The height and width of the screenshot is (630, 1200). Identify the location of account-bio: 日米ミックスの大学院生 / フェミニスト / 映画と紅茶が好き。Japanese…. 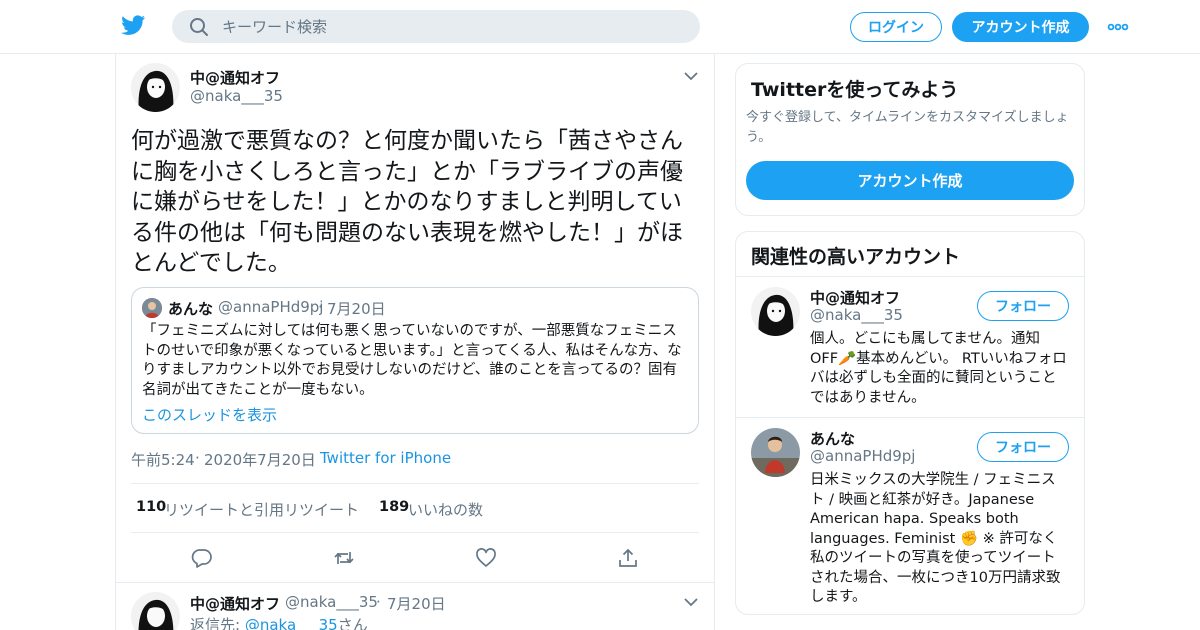
(935, 538).